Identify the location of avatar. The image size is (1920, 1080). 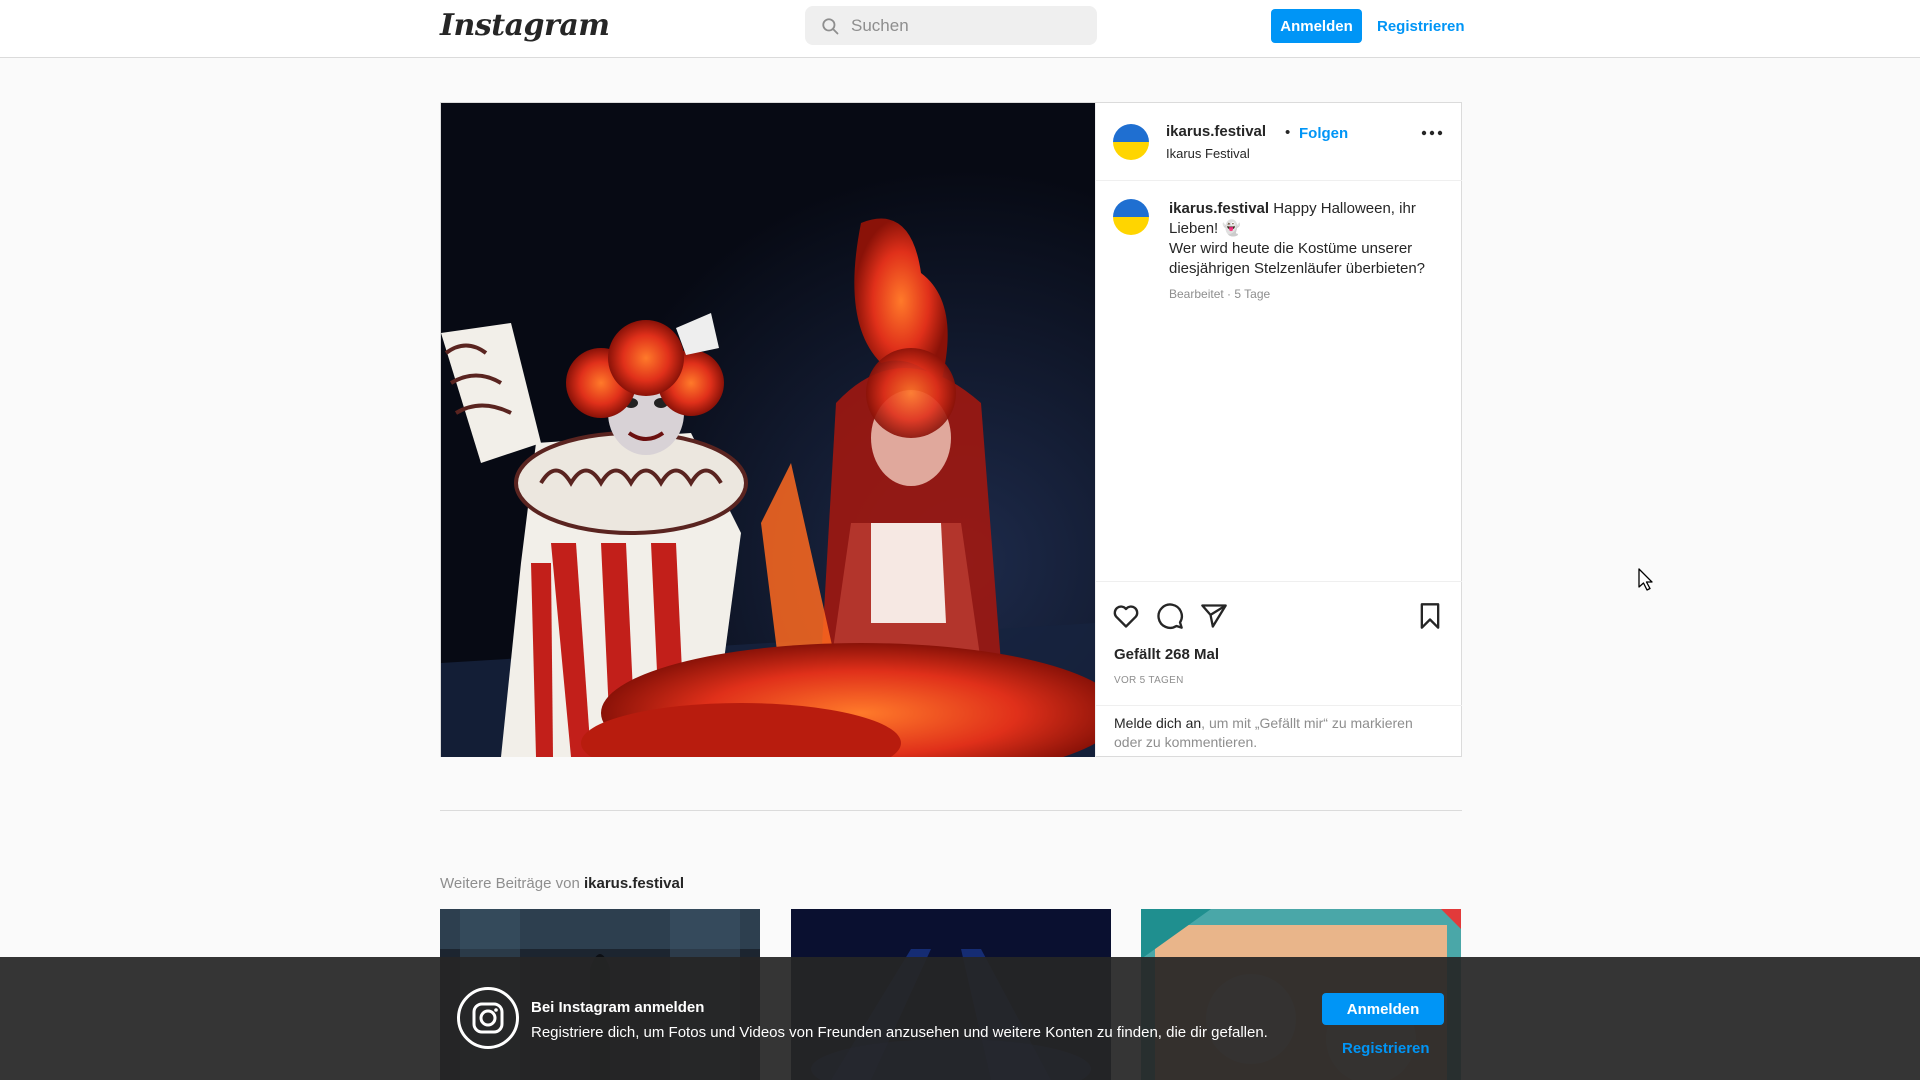
(1131, 142).